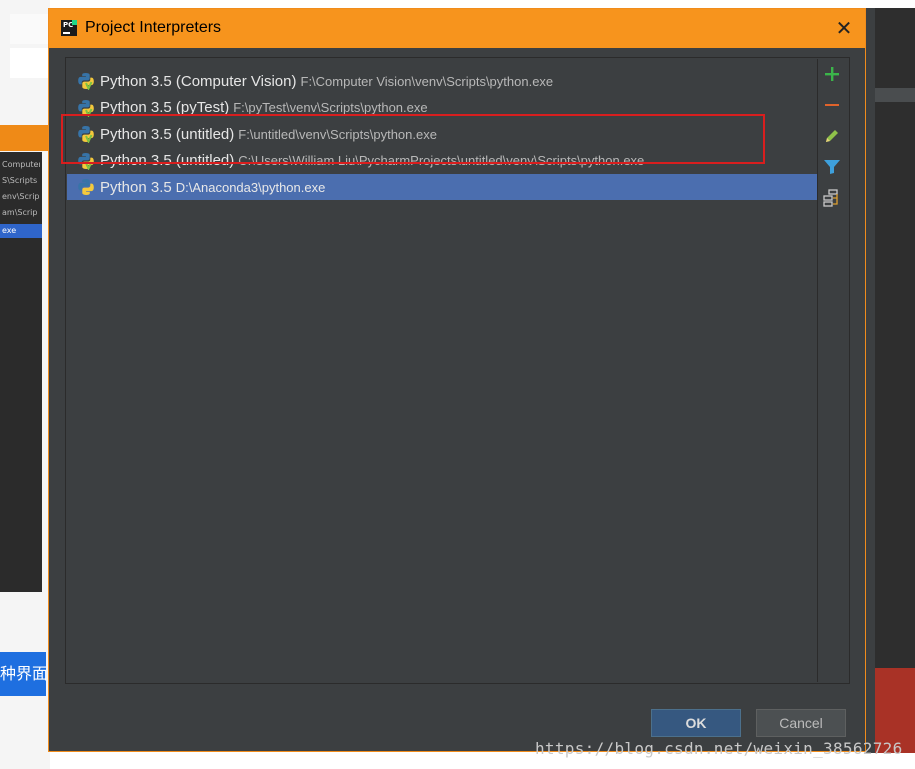  What do you see at coordinates (21, 196) in the screenshot?
I see `background-text: env\Scrip` at bounding box center [21, 196].